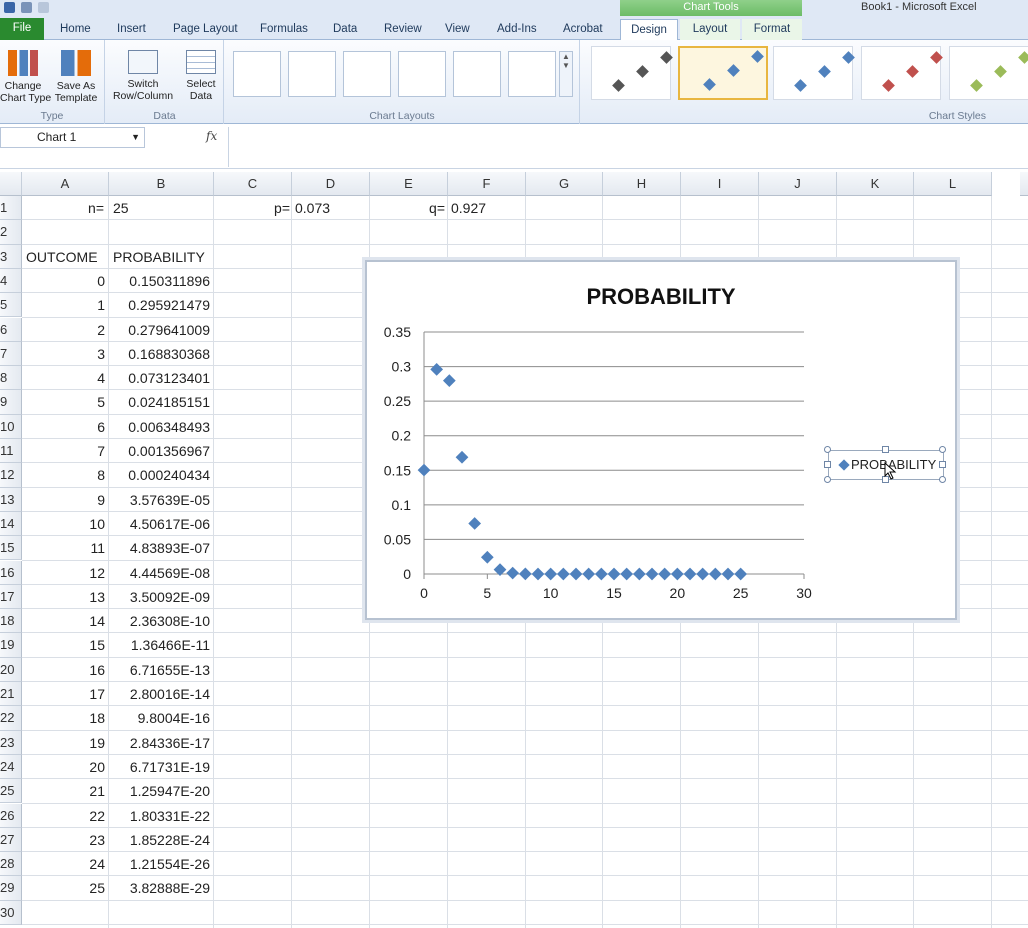 This screenshot has height=928, width=1028. Describe the element at coordinates (159, 281) in the screenshot. I see `cell-probability: 0.150311896` at that location.